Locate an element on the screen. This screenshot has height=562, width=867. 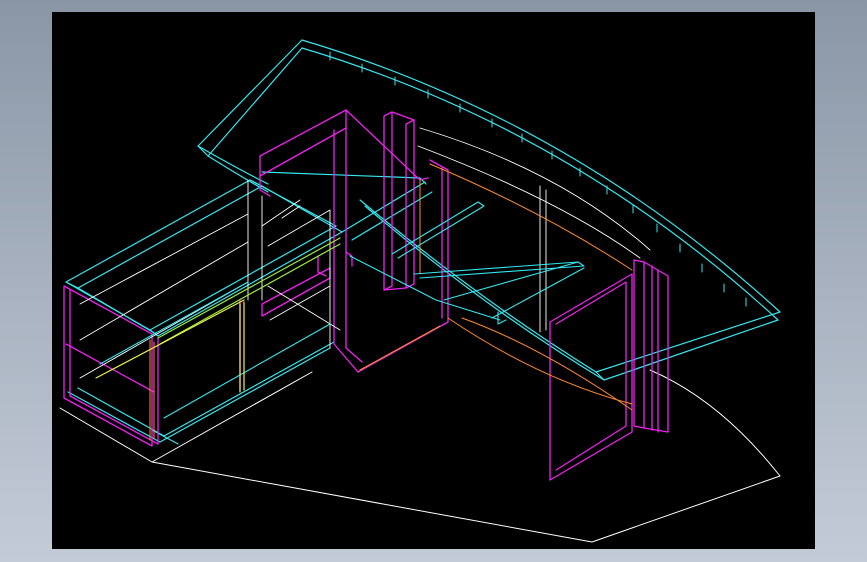
support-rails is located at coordinates (218, 315).